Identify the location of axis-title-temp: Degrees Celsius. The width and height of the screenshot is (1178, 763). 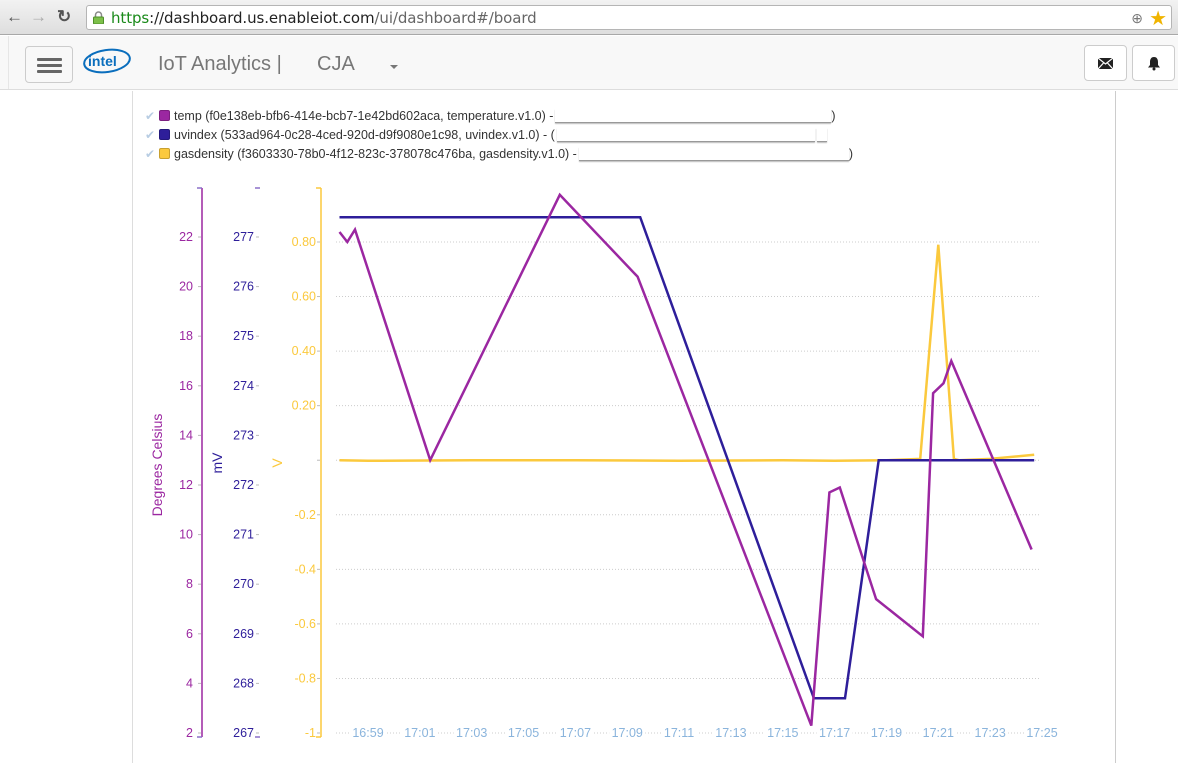
(157, 465).